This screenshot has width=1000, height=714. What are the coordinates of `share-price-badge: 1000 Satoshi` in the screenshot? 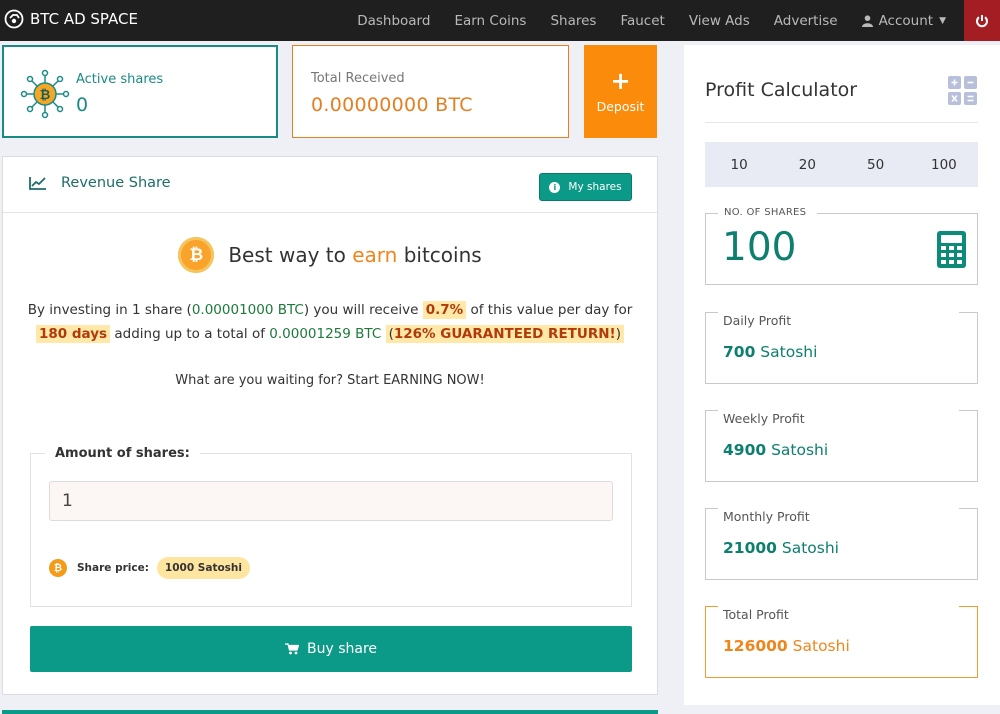 It's located at (203, 568).